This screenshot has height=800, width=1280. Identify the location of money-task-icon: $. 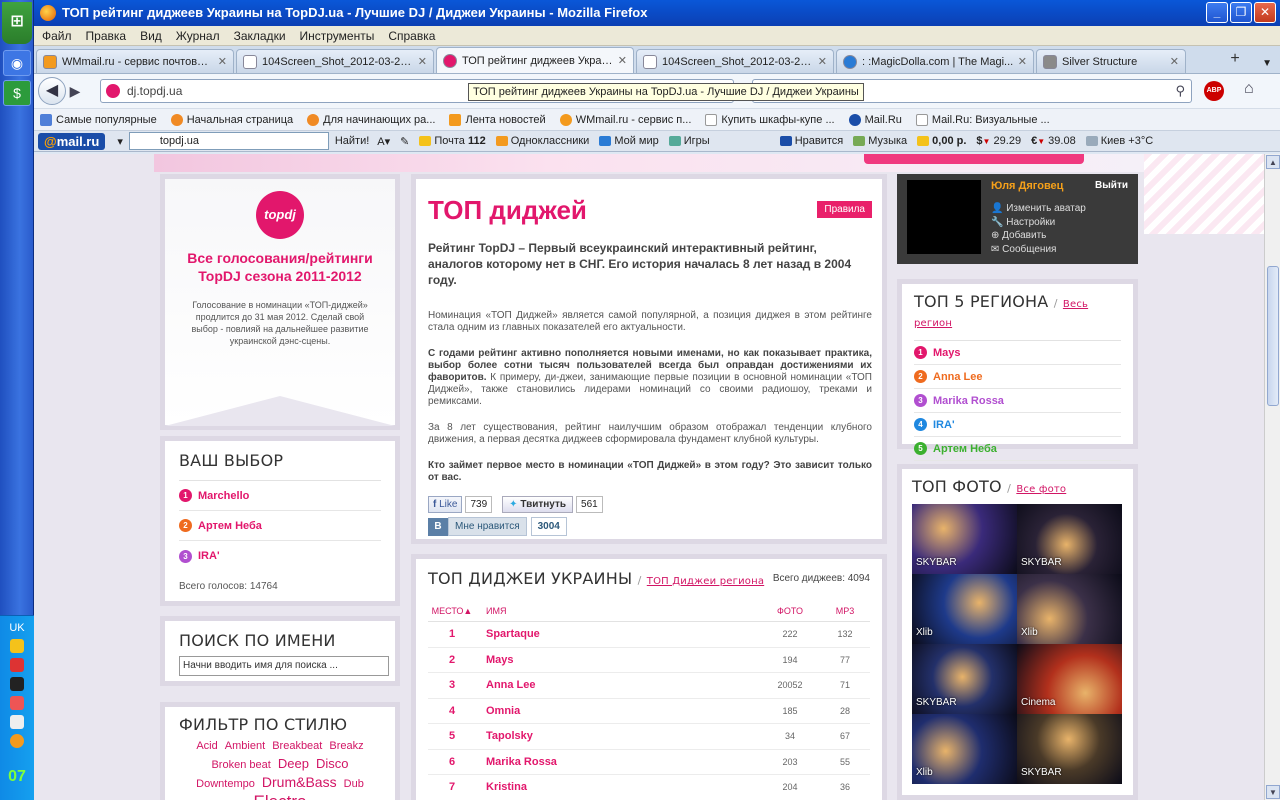
(17, 93).